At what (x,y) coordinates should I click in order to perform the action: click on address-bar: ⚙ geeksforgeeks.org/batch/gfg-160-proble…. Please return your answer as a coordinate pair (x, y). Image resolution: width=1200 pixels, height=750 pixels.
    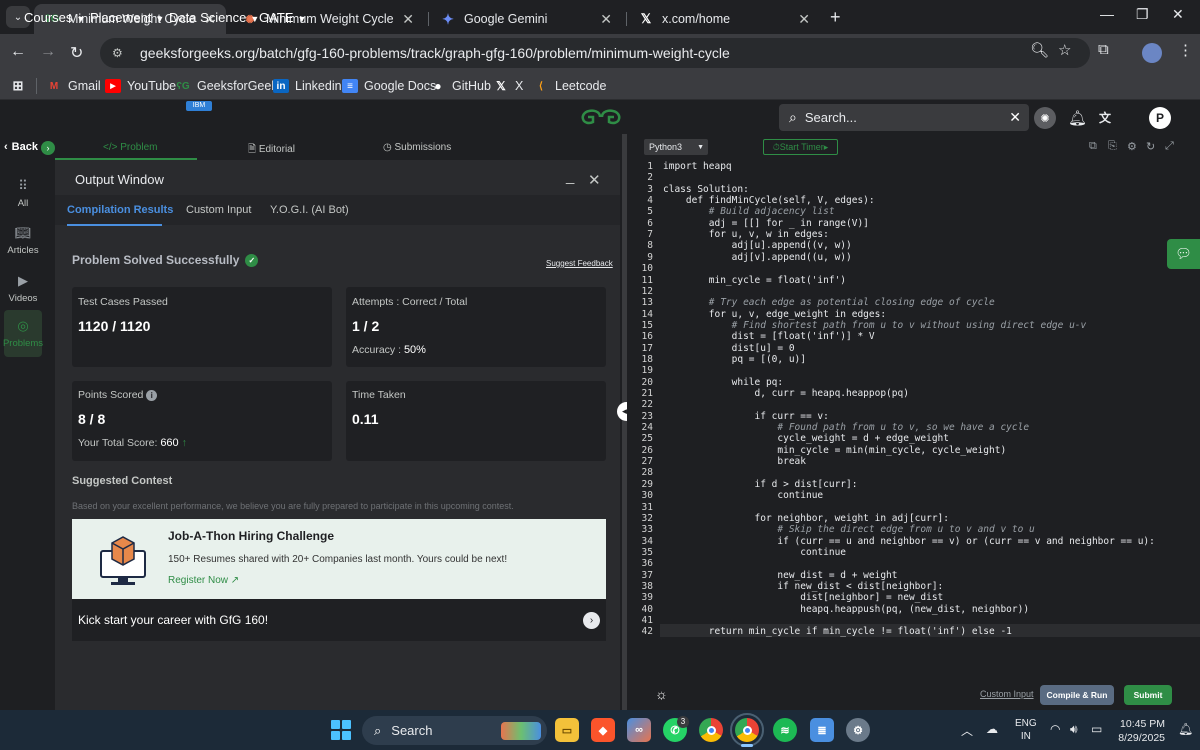
    Looking at the image, I should click on (595, 53).